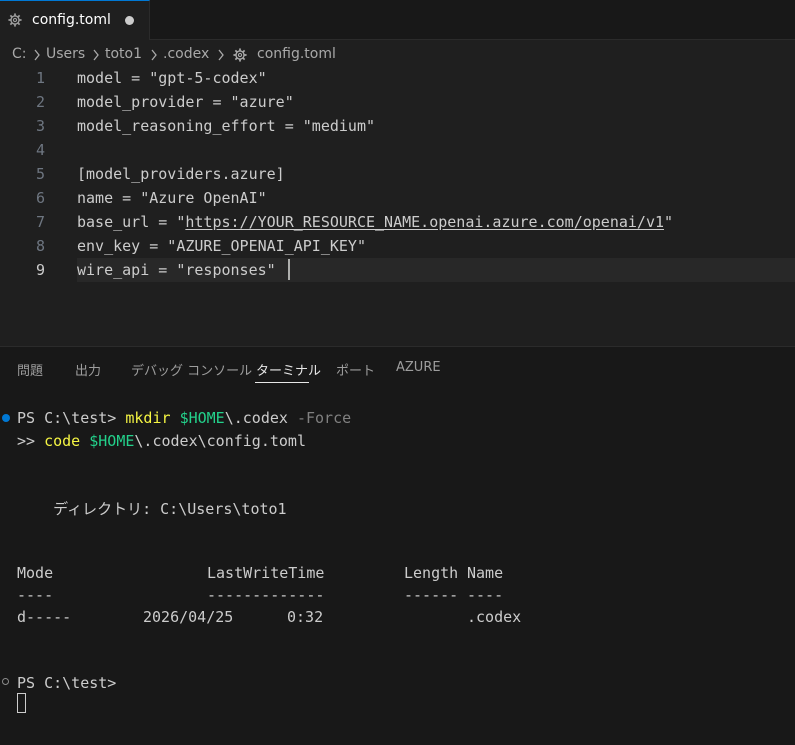 Image resolution: width=795 pixels, height=745 pixels. I want to click on line-number: 3, so click(40, 126).